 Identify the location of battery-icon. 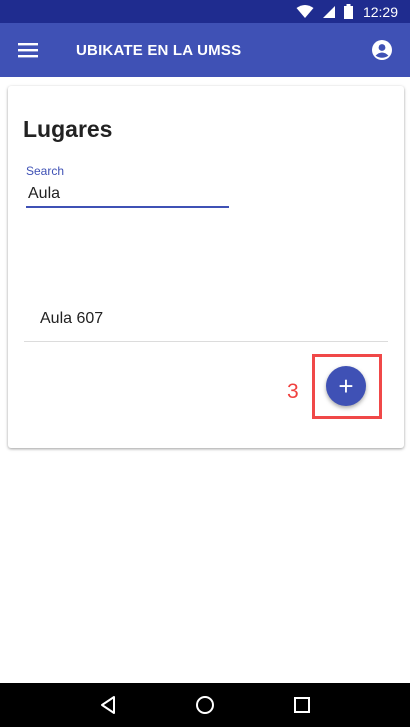
(348, 11).